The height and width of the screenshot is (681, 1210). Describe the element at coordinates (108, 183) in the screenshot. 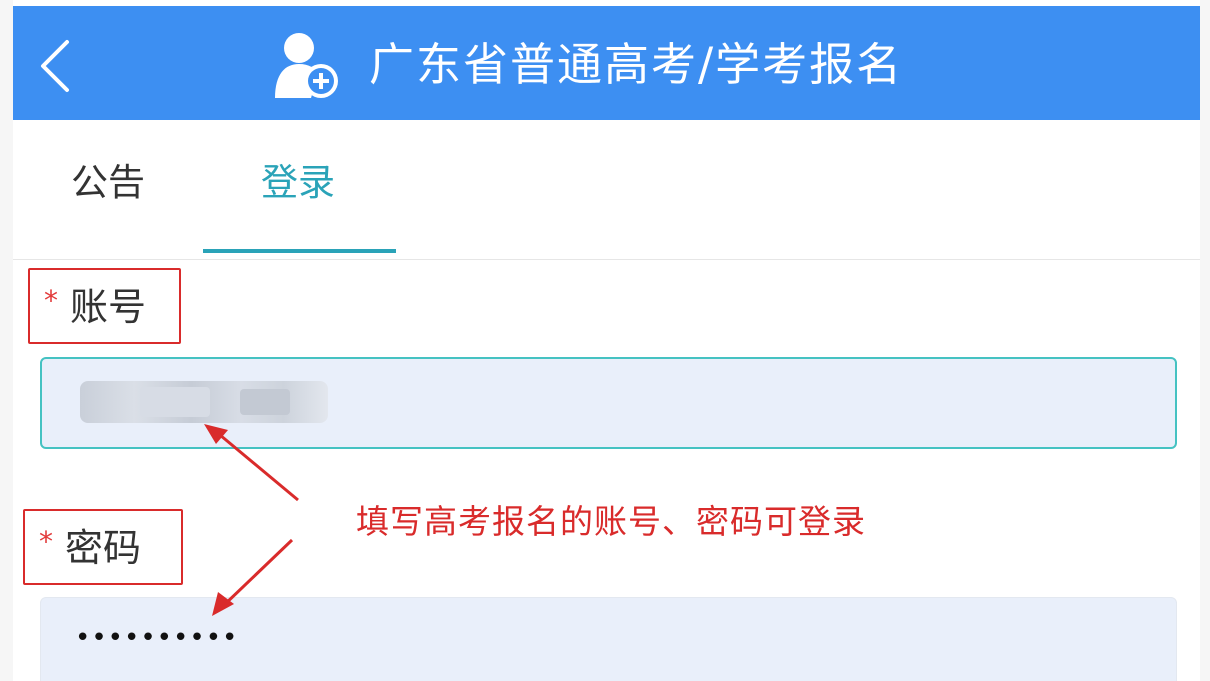

I see `tab-notice: 公告` at that location.